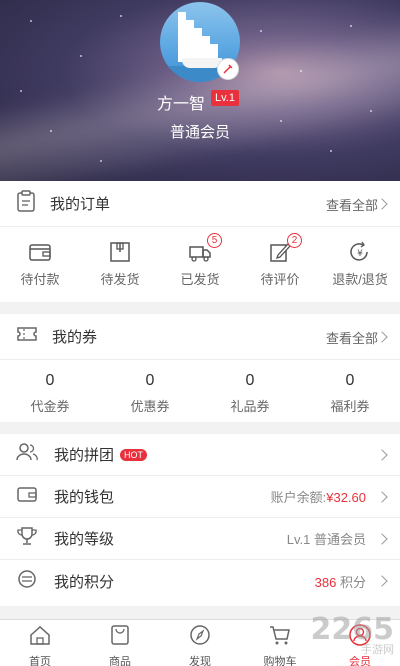 Image resolution: width=400 pixels, height=666 pixels. What do you see at coordinates (360, 637) in the screenshot?
I see `user-icon` at bounding box center [360, 637].